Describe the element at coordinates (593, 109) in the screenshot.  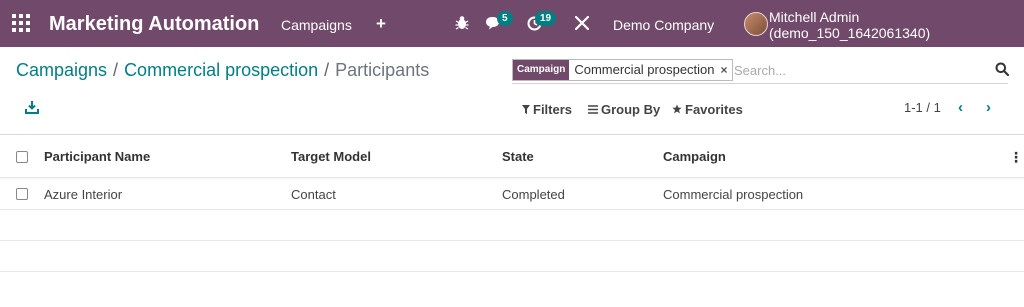
I see `group-by-icon` at that location.